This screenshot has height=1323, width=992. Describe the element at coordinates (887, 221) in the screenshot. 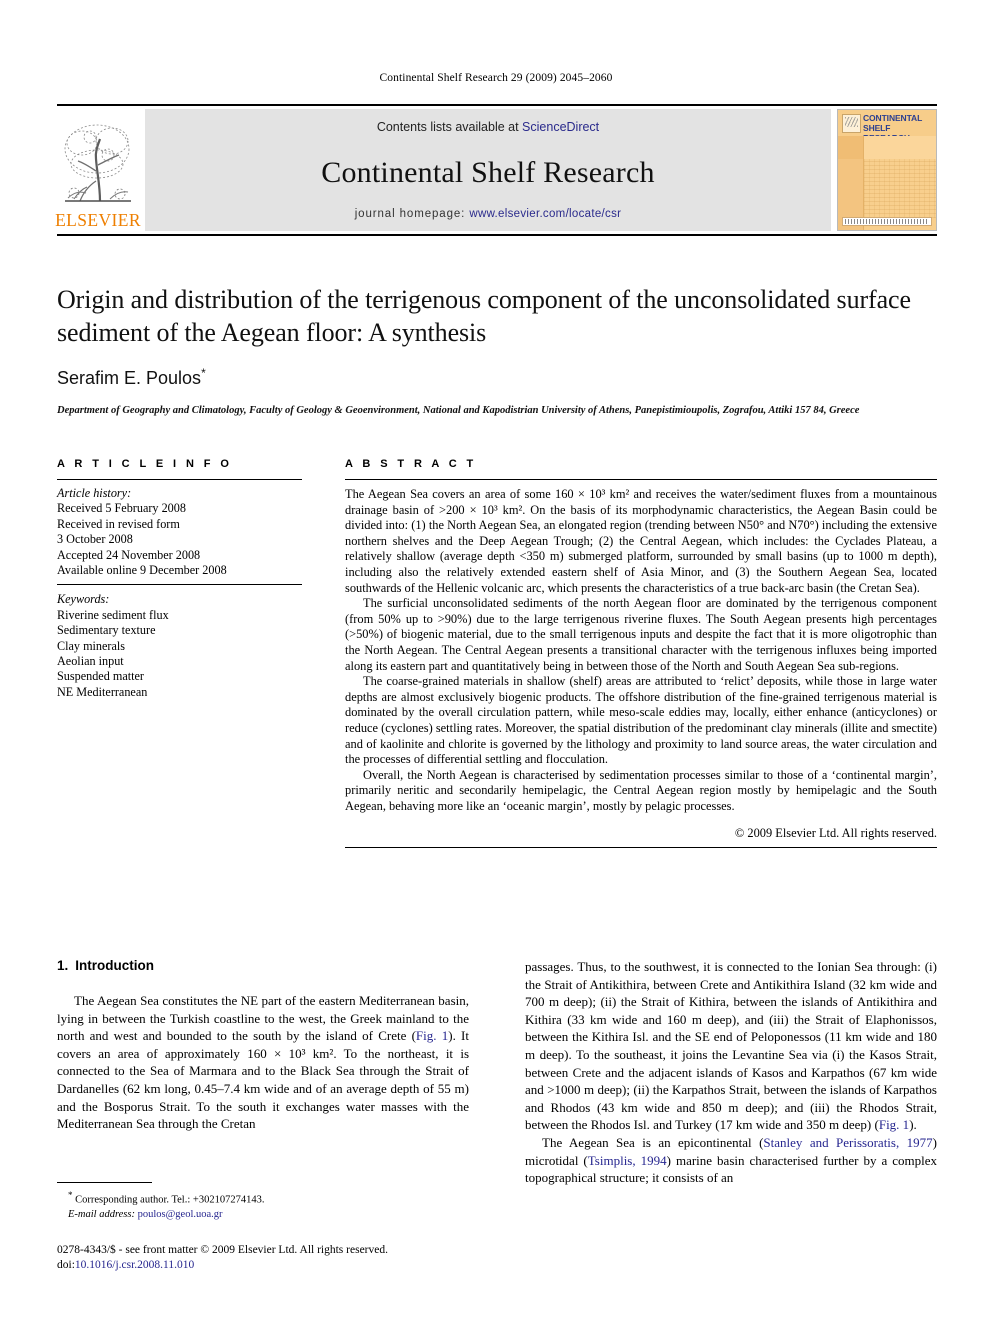

I see `cover-barcode` at that location.